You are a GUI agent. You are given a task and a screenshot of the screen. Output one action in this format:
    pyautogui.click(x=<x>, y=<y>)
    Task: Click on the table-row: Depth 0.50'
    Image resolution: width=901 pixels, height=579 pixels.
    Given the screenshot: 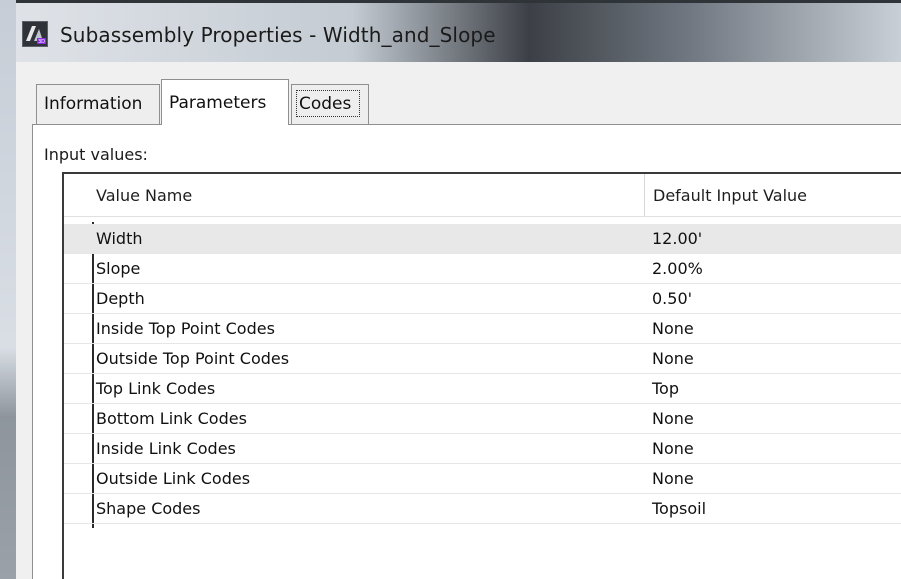 What is the action you would take?
    pyautogui.click(x=482, y=299)
    